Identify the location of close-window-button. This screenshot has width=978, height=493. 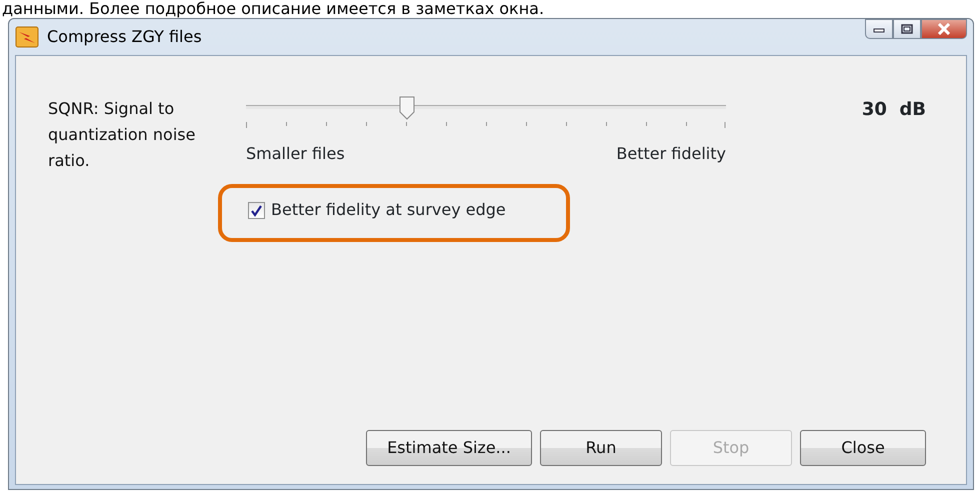
(944, 29).